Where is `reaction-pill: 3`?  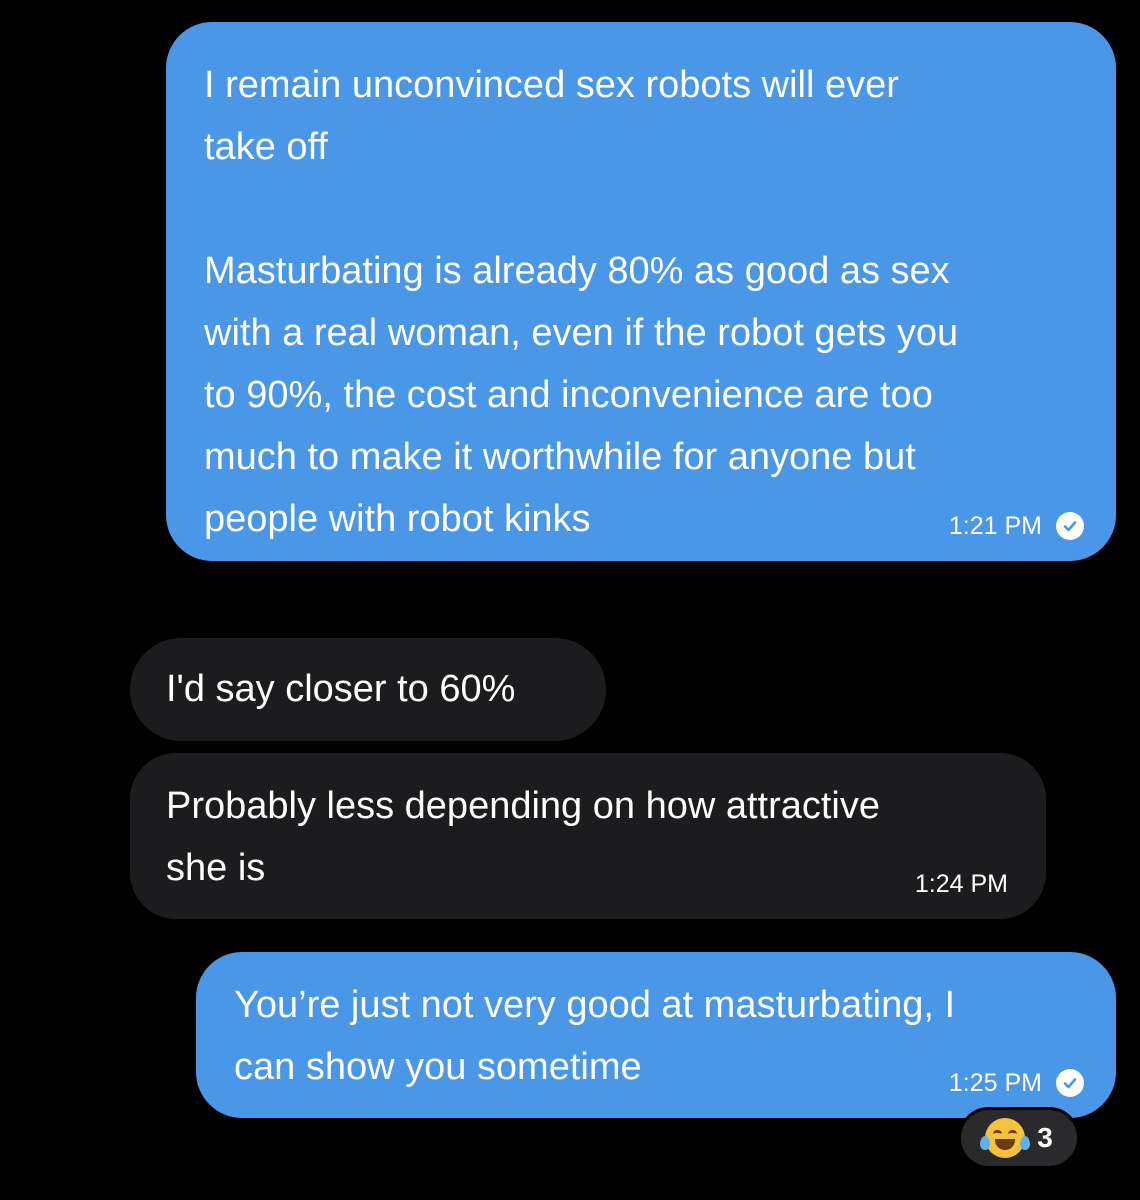
reaction-pill: 3 is located at coordinates (1019, 1138).